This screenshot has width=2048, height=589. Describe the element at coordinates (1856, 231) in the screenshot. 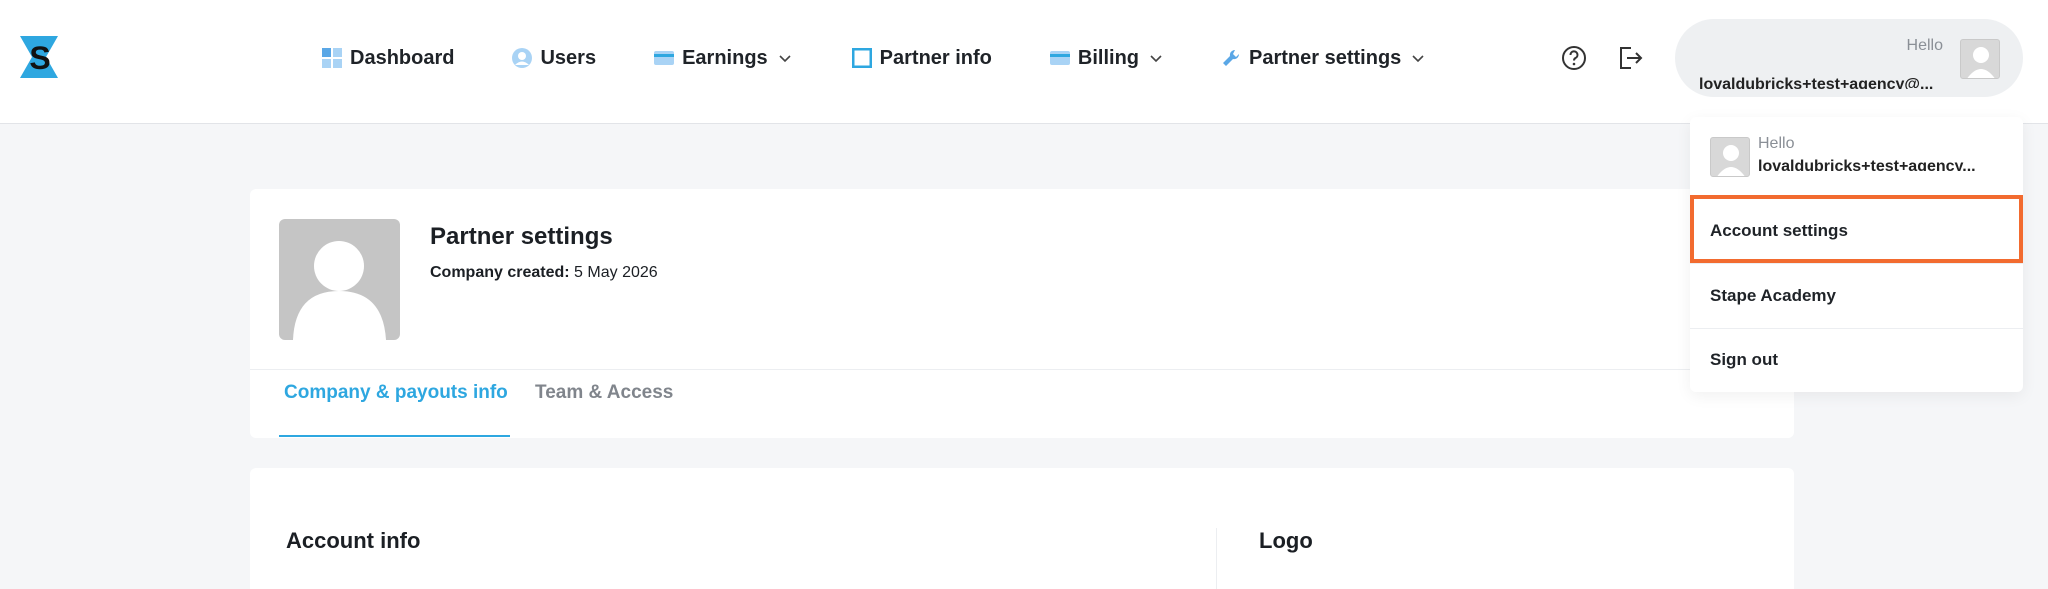

I see `menu-item-account-settings: Account settings` at that location.